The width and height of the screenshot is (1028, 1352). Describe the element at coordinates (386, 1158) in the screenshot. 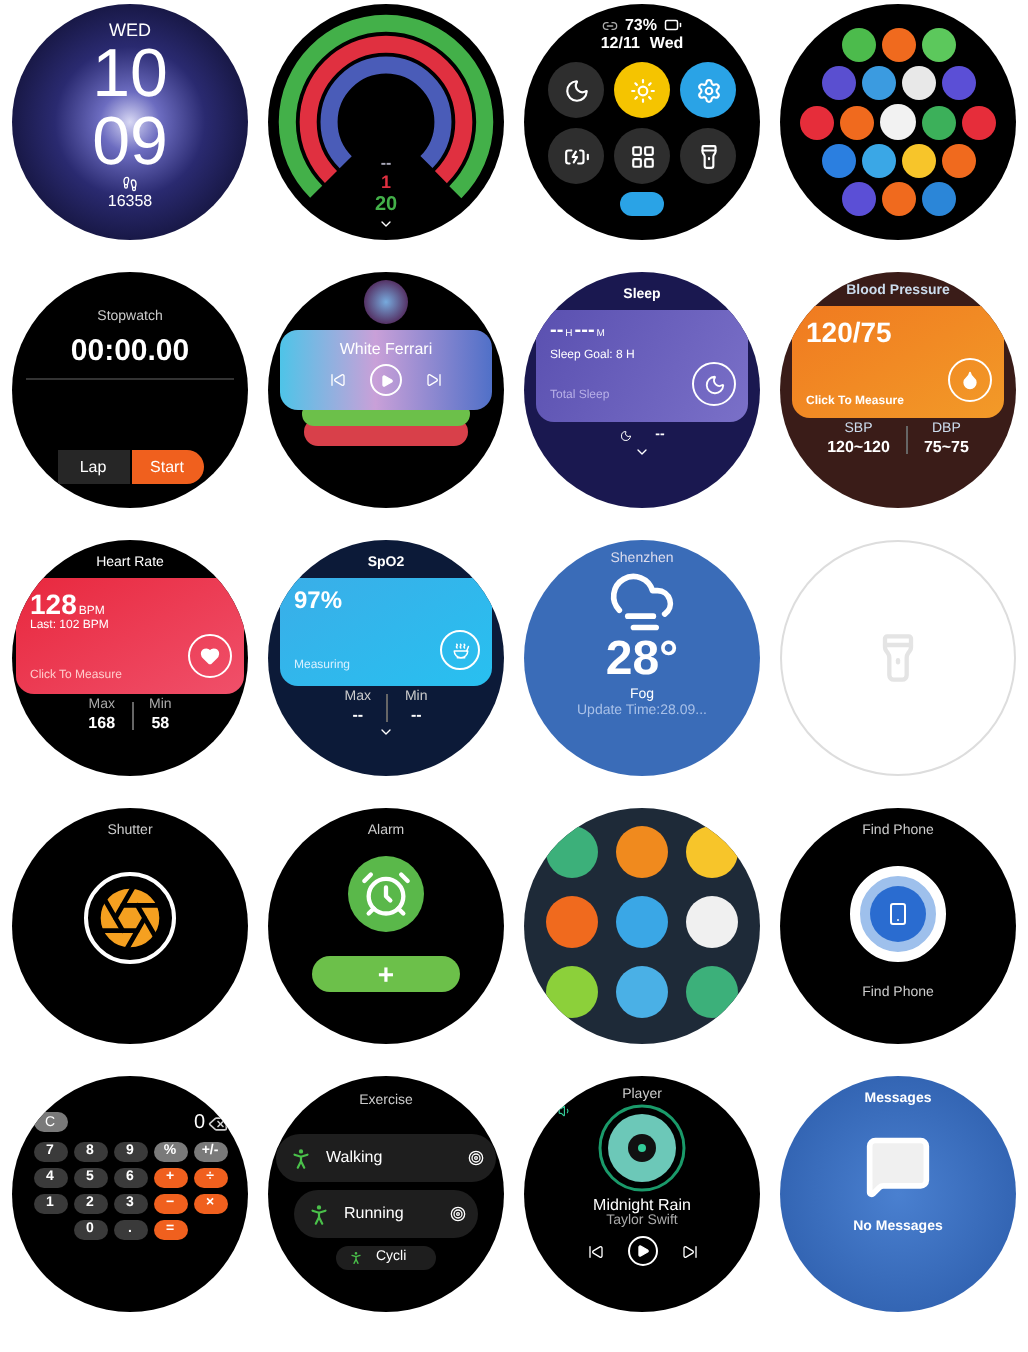

I see `exercise-item: Walking` at that location.